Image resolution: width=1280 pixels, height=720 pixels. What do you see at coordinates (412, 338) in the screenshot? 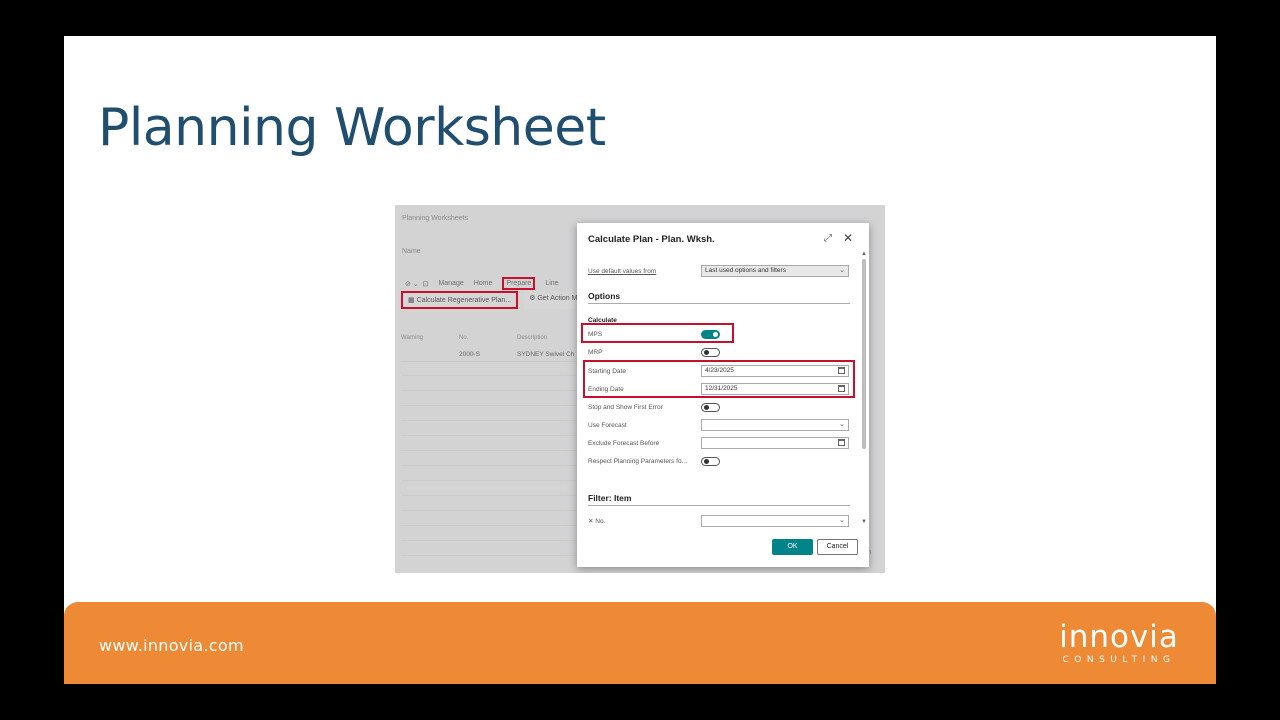
I see `col-warning: Warning` at bounding box center [412, 338].